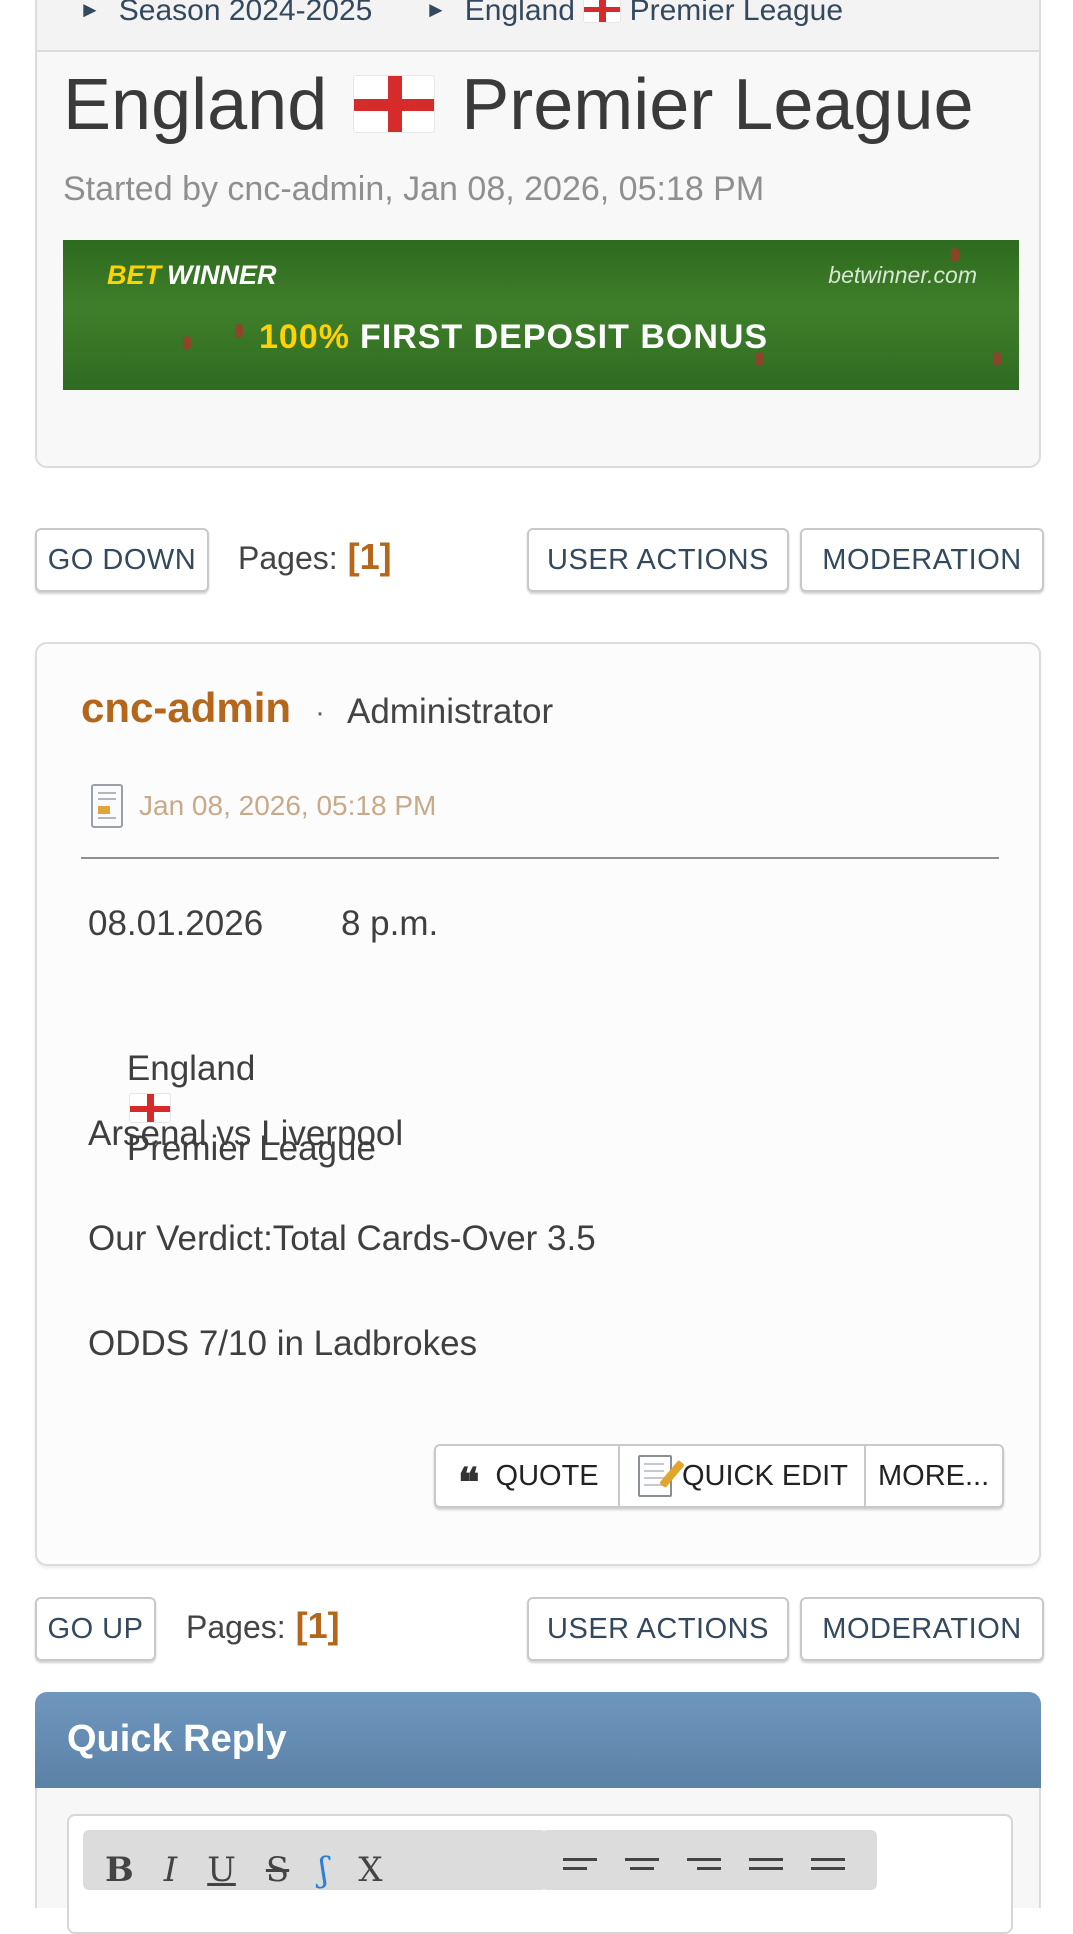 The image size is (1073, 1934). Describe the element at coordinates (107, 806) in the screenshot. I see `post-document-icon` at that location.